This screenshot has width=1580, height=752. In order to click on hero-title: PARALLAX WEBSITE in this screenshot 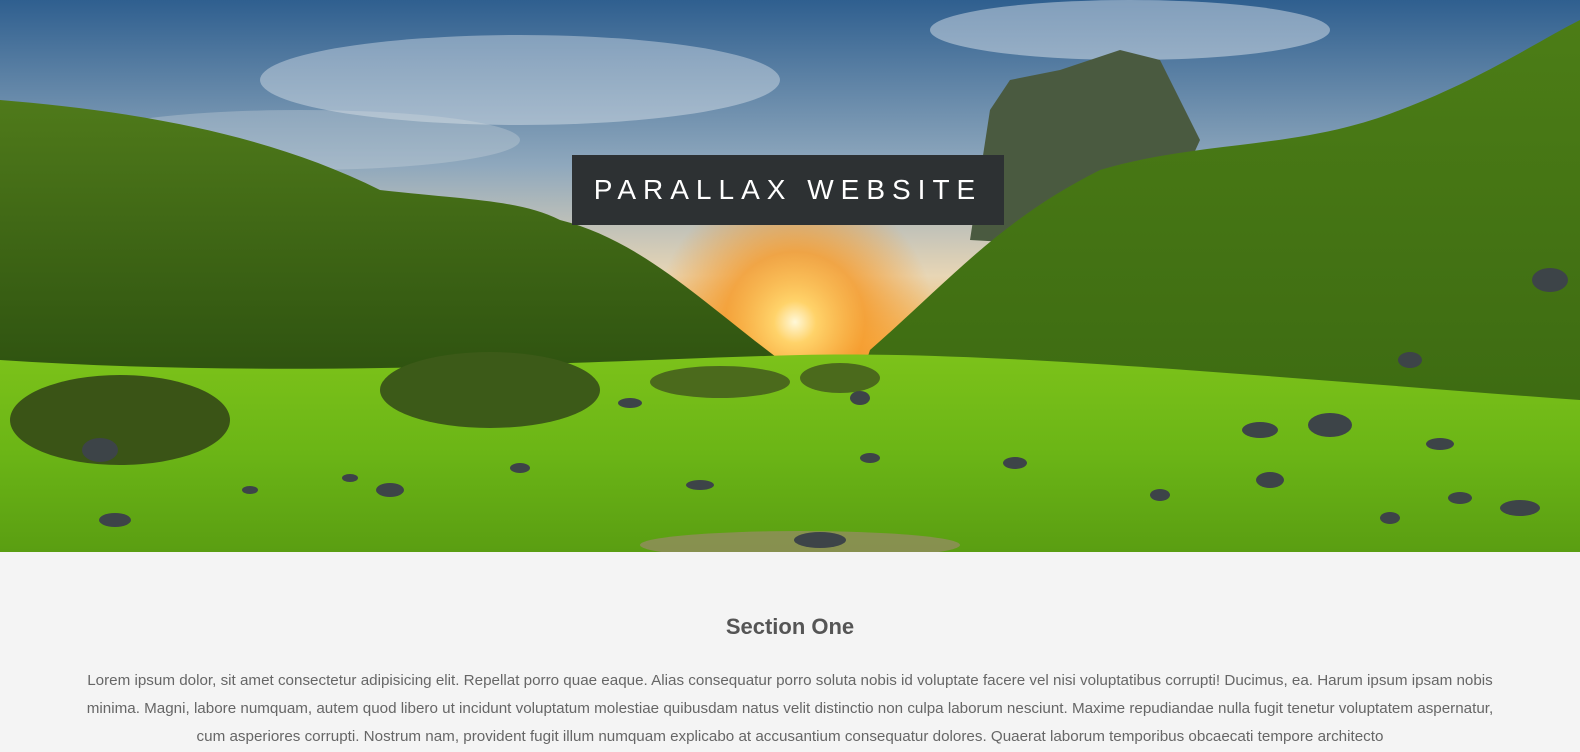, I will do `click(788, 190)`.